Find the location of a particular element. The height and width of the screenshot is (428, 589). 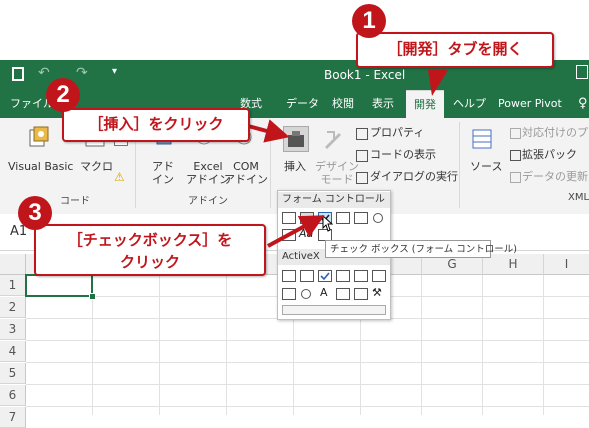

callout-1-badge: 1 is located at coordinates (369, 21).